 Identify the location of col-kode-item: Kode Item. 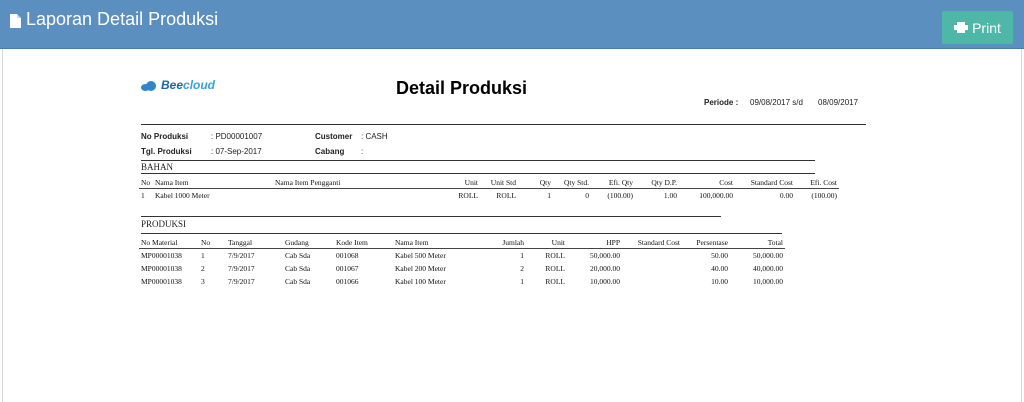
(352, 242).